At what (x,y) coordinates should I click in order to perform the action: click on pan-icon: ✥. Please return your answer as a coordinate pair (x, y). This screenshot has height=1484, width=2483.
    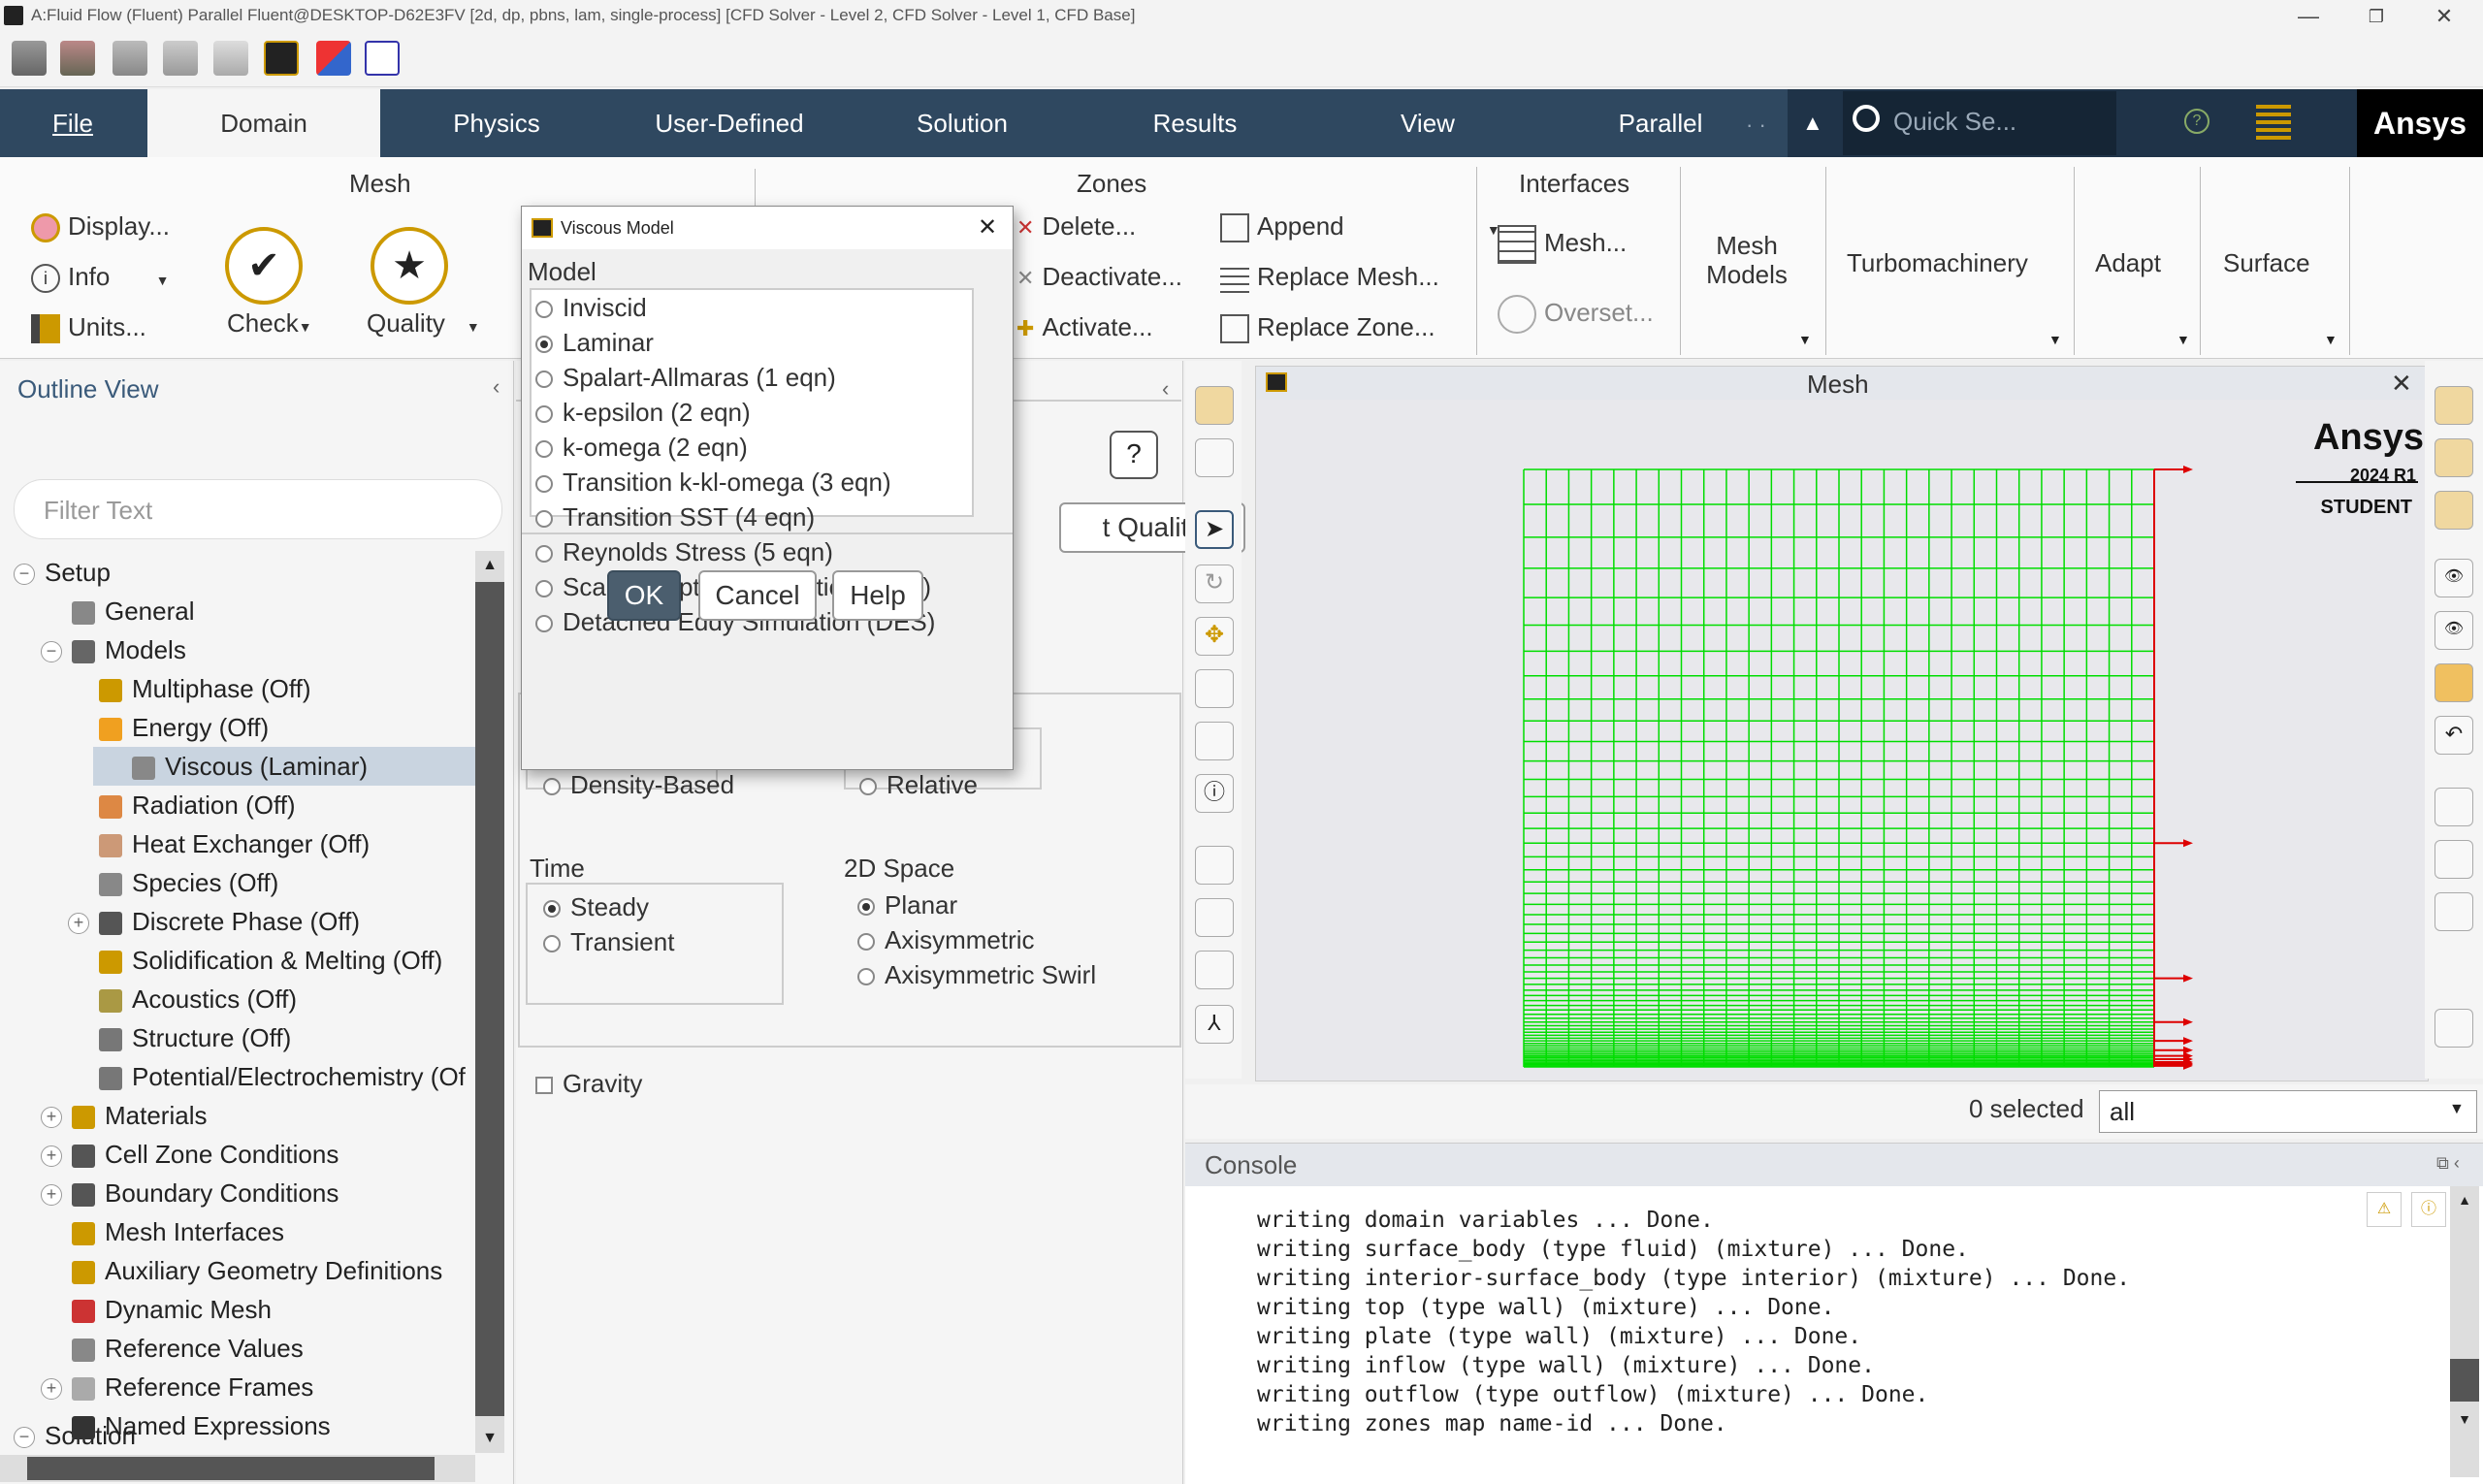
    Looking at the image, I should click on (1215, 636).